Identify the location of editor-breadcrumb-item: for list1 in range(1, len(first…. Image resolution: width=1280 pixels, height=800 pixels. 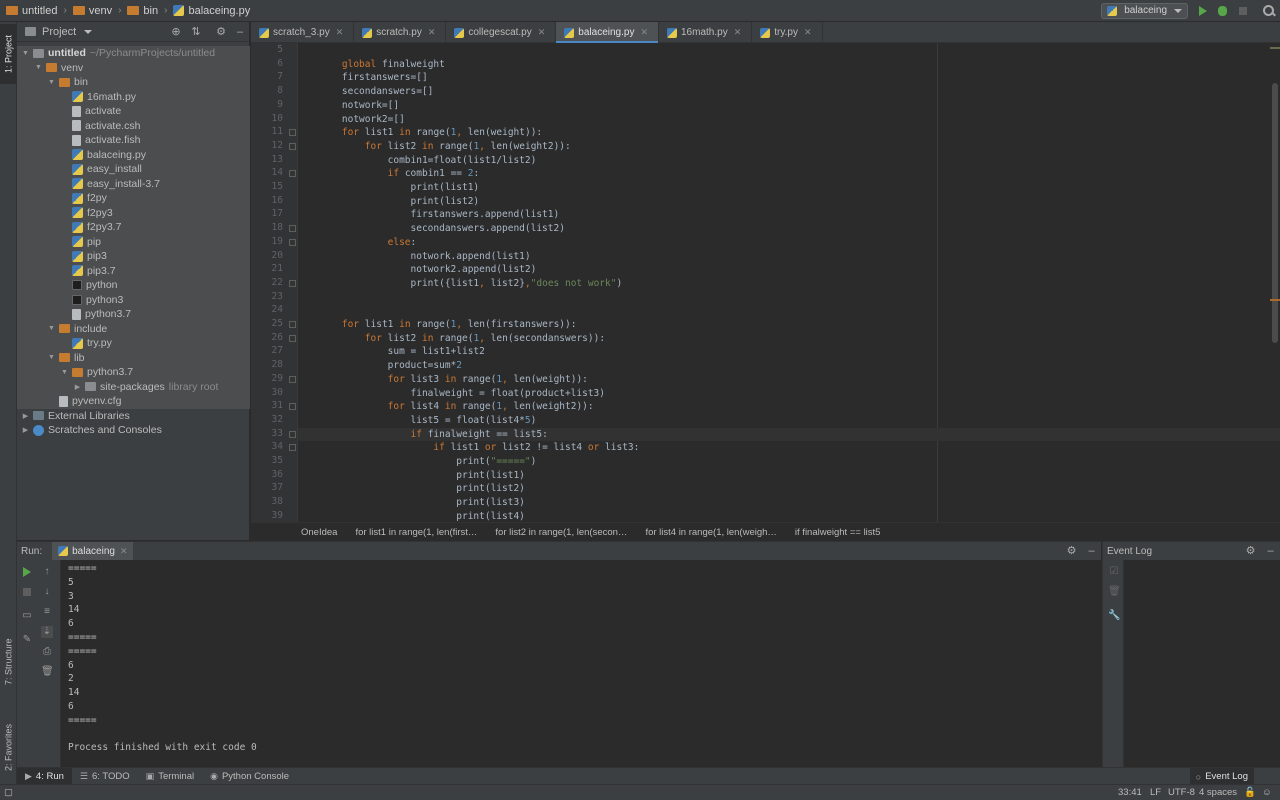
(416, 532).